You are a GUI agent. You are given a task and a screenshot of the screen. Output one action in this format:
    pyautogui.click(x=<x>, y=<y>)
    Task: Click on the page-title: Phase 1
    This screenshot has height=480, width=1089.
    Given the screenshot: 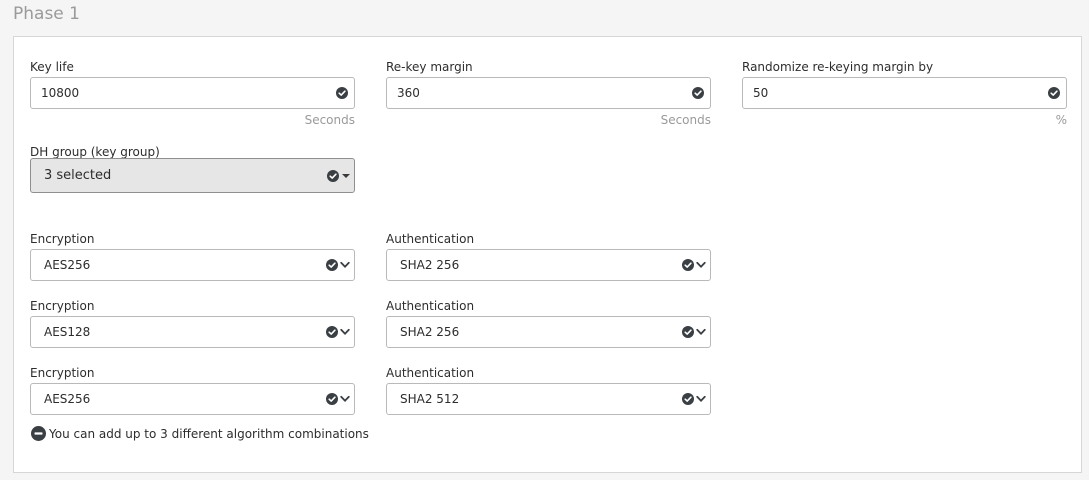 What is the action you would take?
    pyautogui.click(x=46, y=14)
    